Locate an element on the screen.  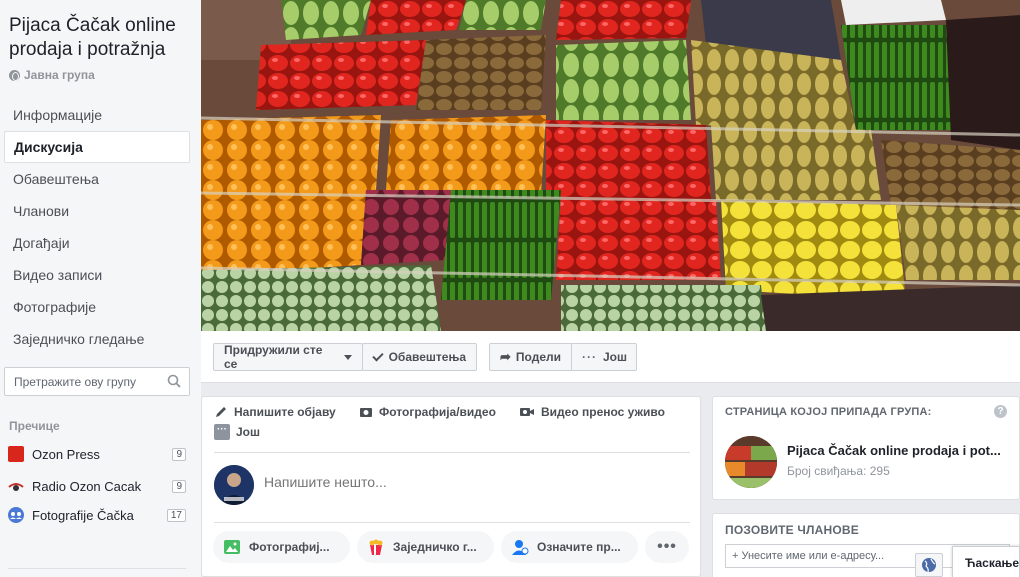
tab-label: Напишите објаву is located at coordinates (285, 412).